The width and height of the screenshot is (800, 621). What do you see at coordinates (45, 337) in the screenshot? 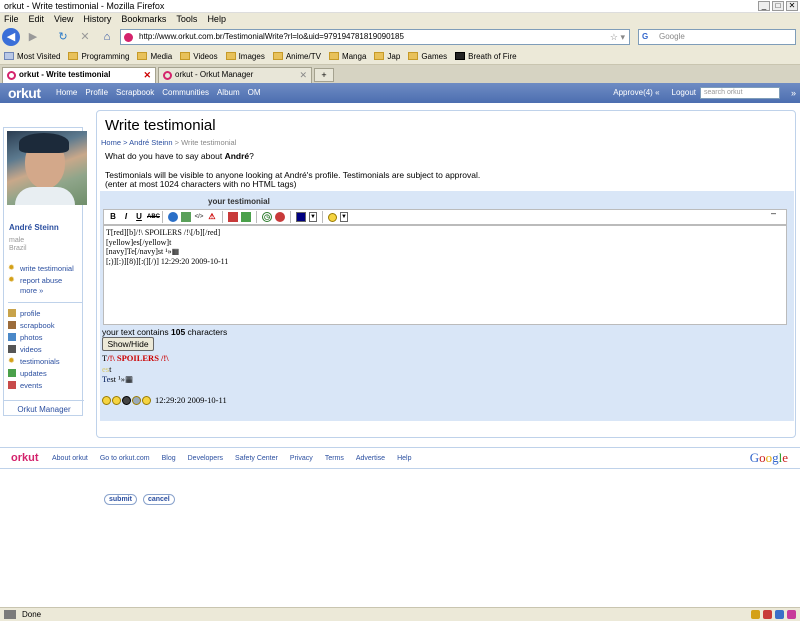
I see `sidebar-item-photos: photos` at bounding box center [45, 337].